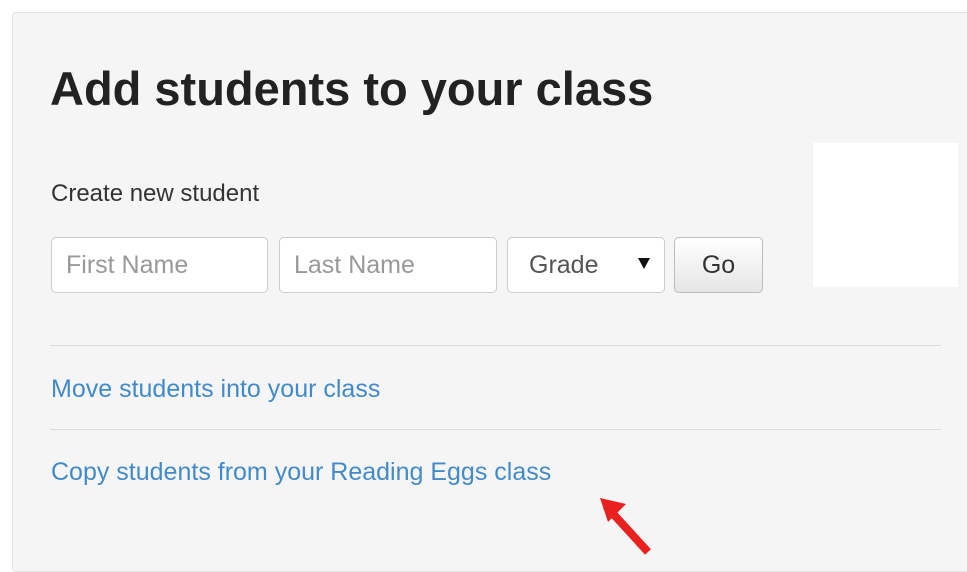 The image size is (967, 572). Describe the element at coordinates (159, 265) in the screenshot. I see `first-name-input` at that location.